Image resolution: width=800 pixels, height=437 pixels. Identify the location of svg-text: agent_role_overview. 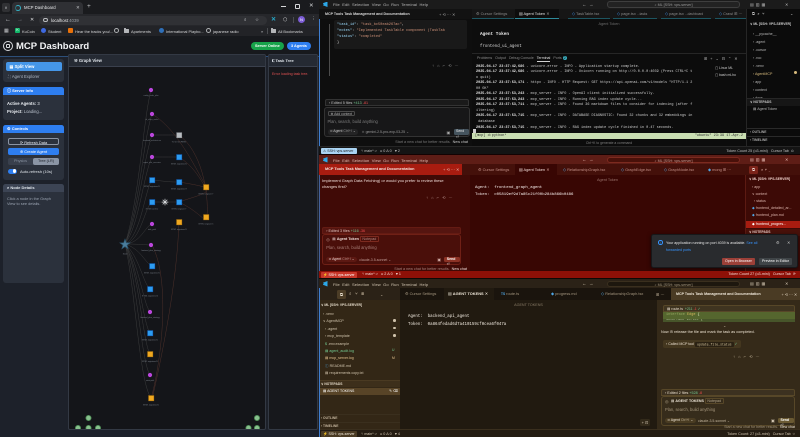
(152, 162).